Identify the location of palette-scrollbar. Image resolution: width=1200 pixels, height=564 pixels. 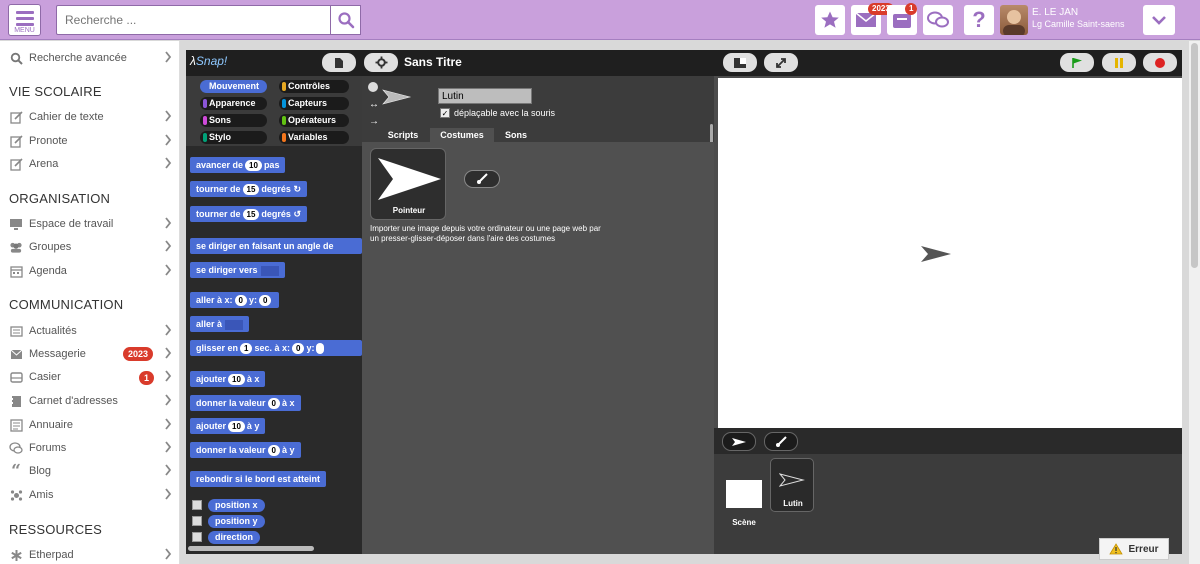
(251, 548).